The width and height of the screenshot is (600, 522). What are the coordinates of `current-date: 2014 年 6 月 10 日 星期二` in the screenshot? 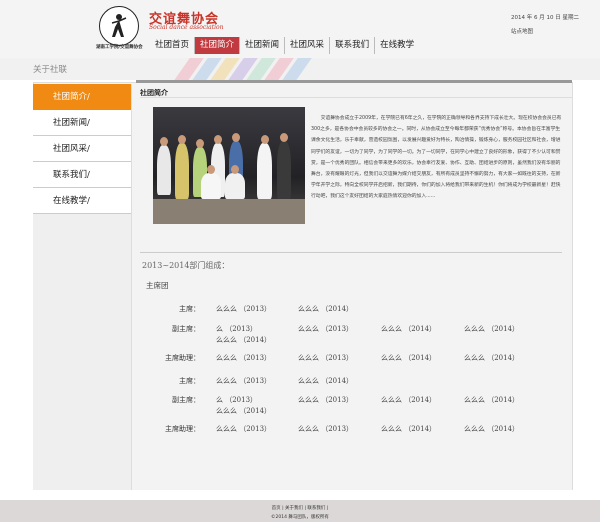 It's located at (545, 18).